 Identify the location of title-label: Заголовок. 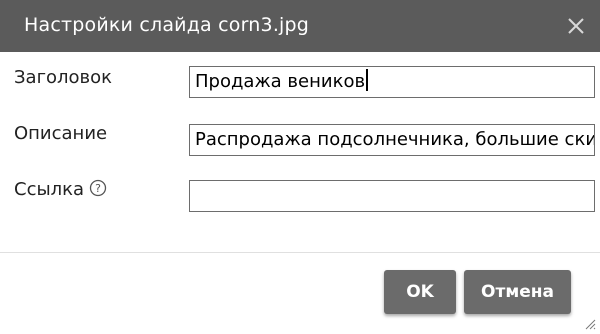
(63, 77).